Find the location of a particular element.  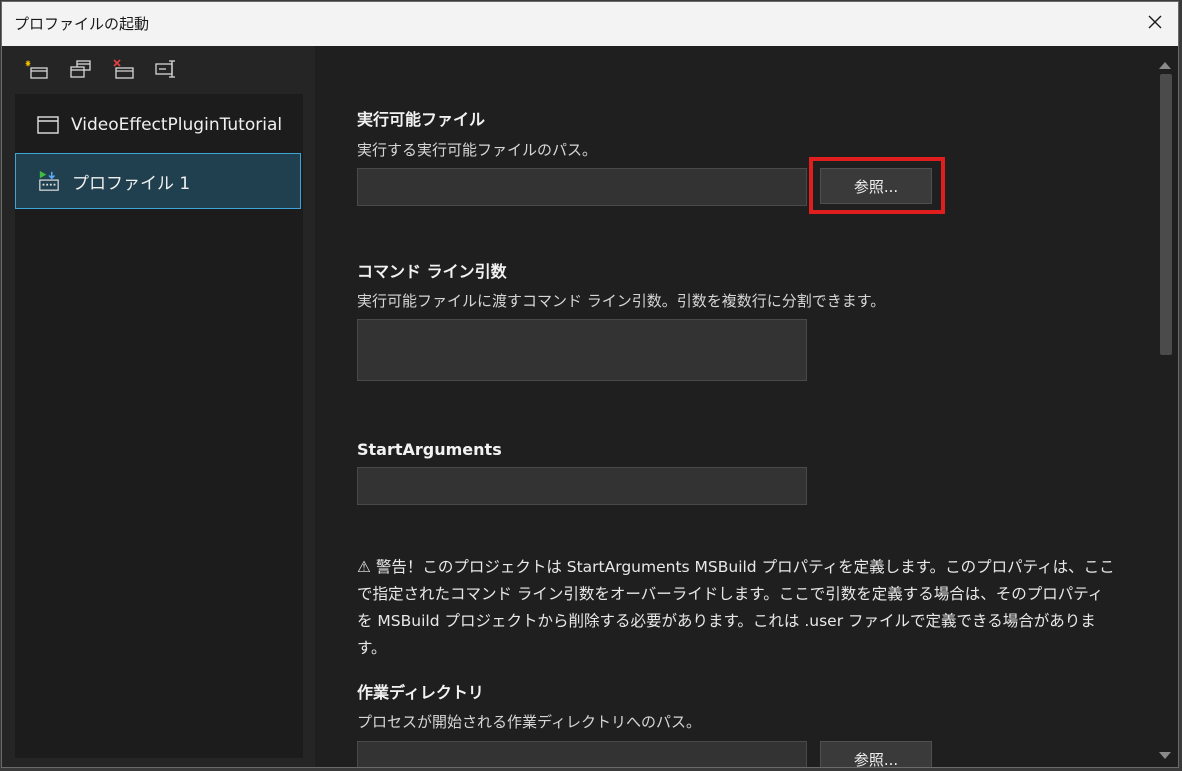

delete-profile-icon is located at coordinates (123, 71).